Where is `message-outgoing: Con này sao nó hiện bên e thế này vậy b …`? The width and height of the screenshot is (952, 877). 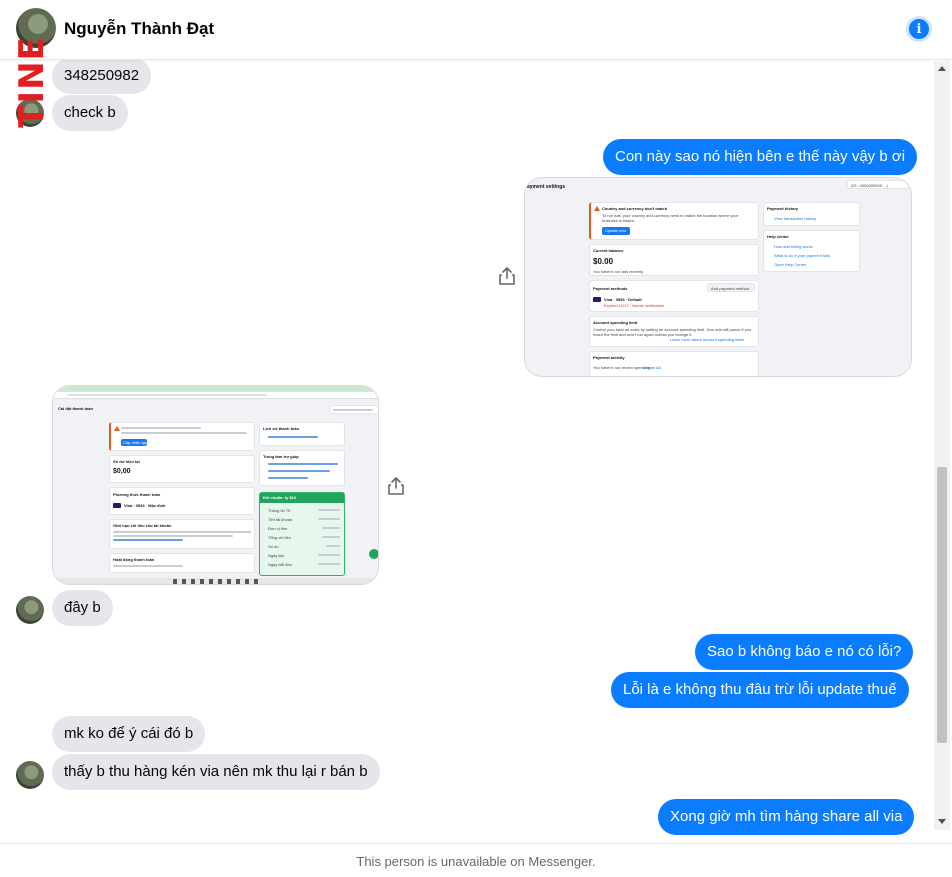 message-outgoing: Con này sao nó hiện bên e thế này vậy b … is located at coordinates (760, 157).